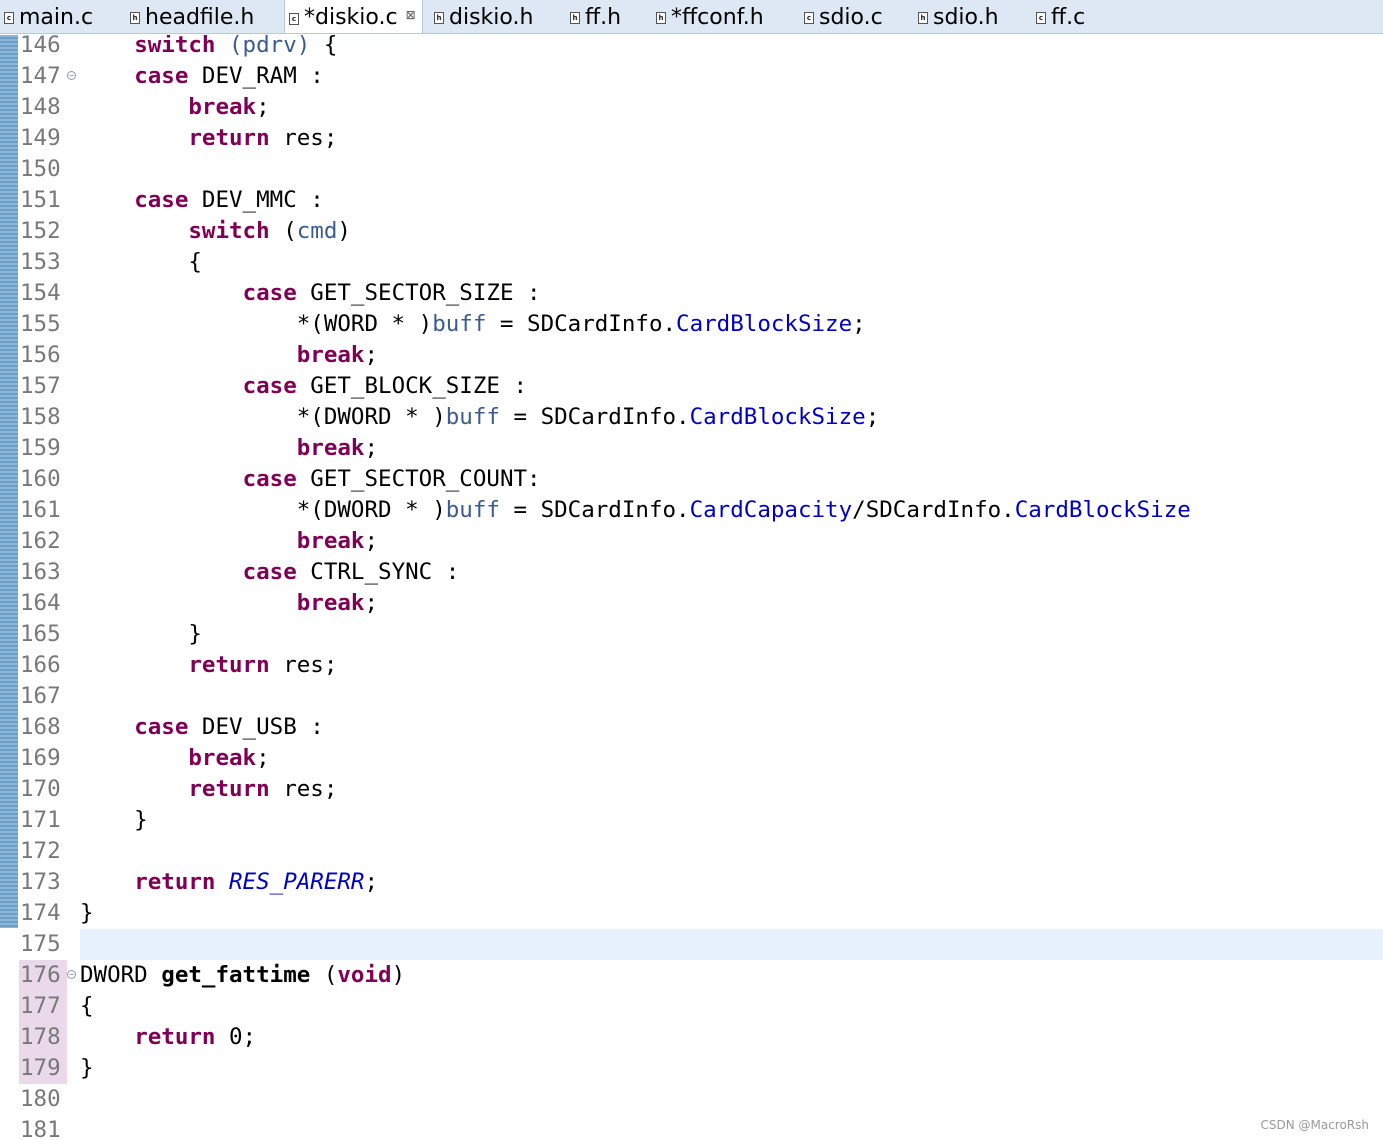 The height and width of the screenshot is (1140, 1383). I want to click on code-text: switch (pdrv) {, so click(731, 48).